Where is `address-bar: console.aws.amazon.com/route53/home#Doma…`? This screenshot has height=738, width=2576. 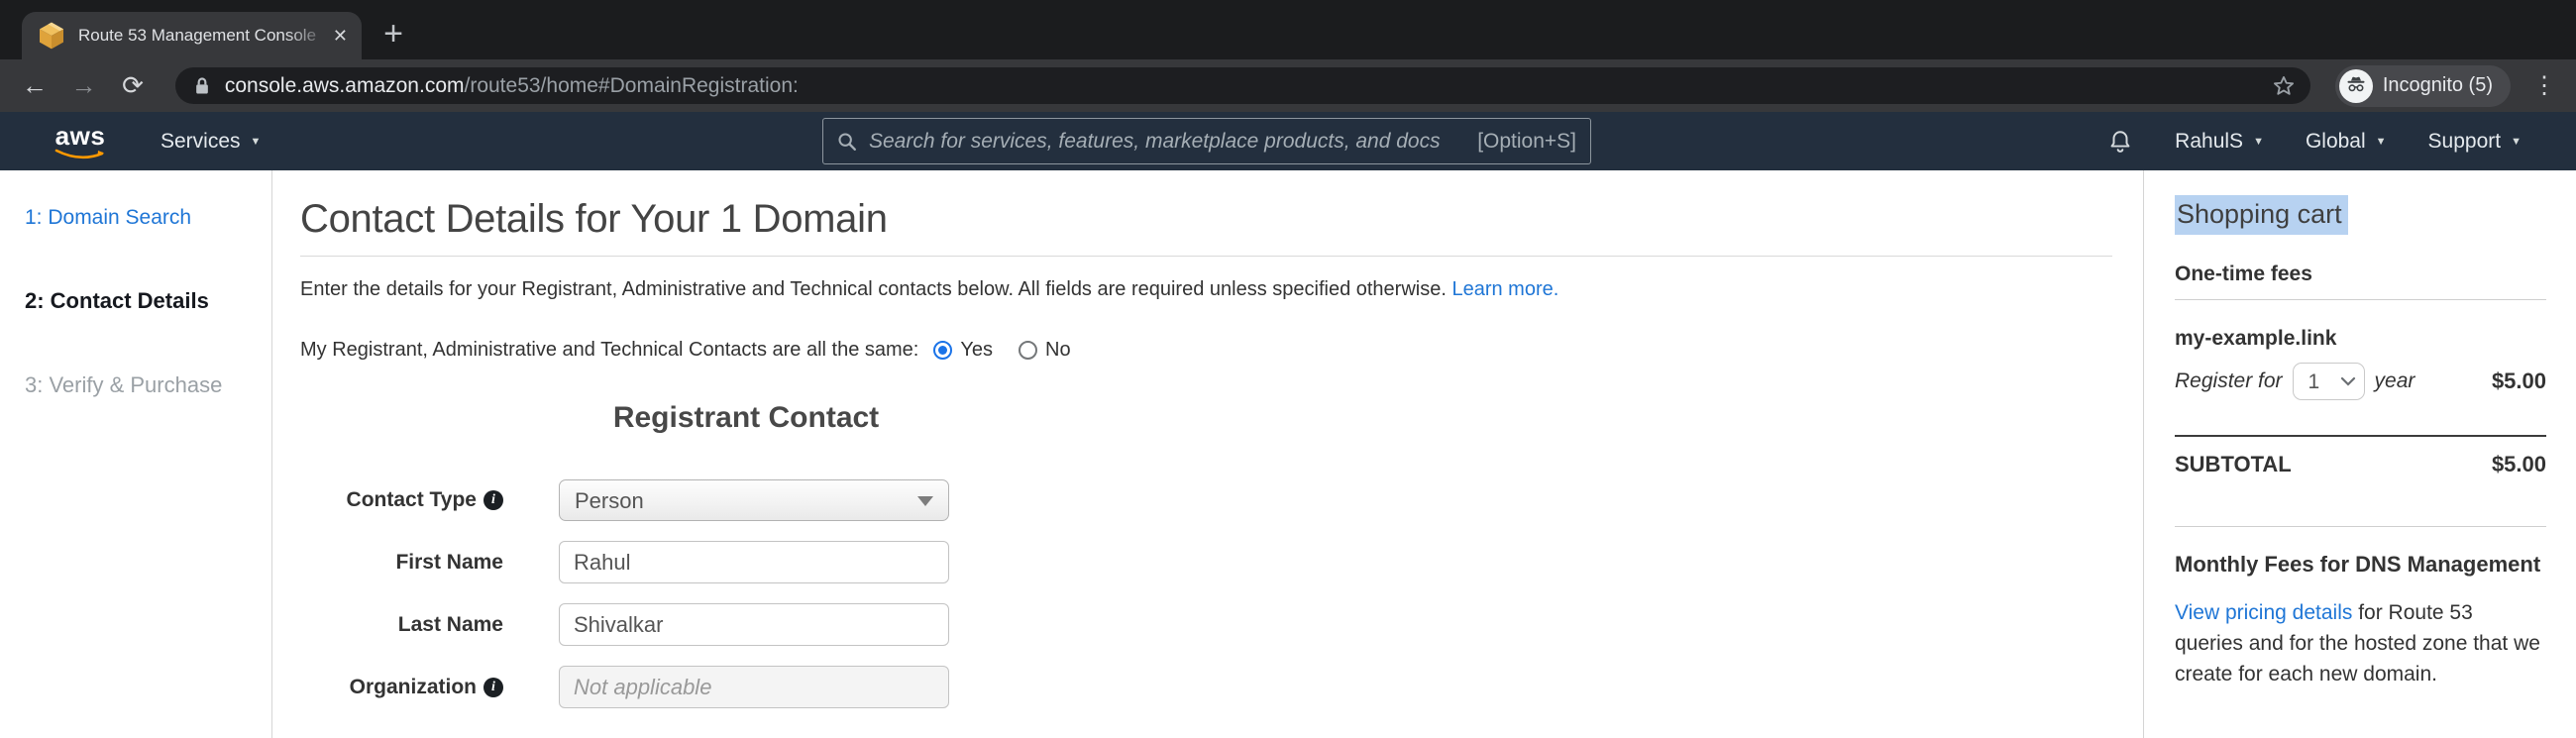
address-bar: console.aws.amazon.com/route53/home#Doma… is located at coordinates (1242, 86).